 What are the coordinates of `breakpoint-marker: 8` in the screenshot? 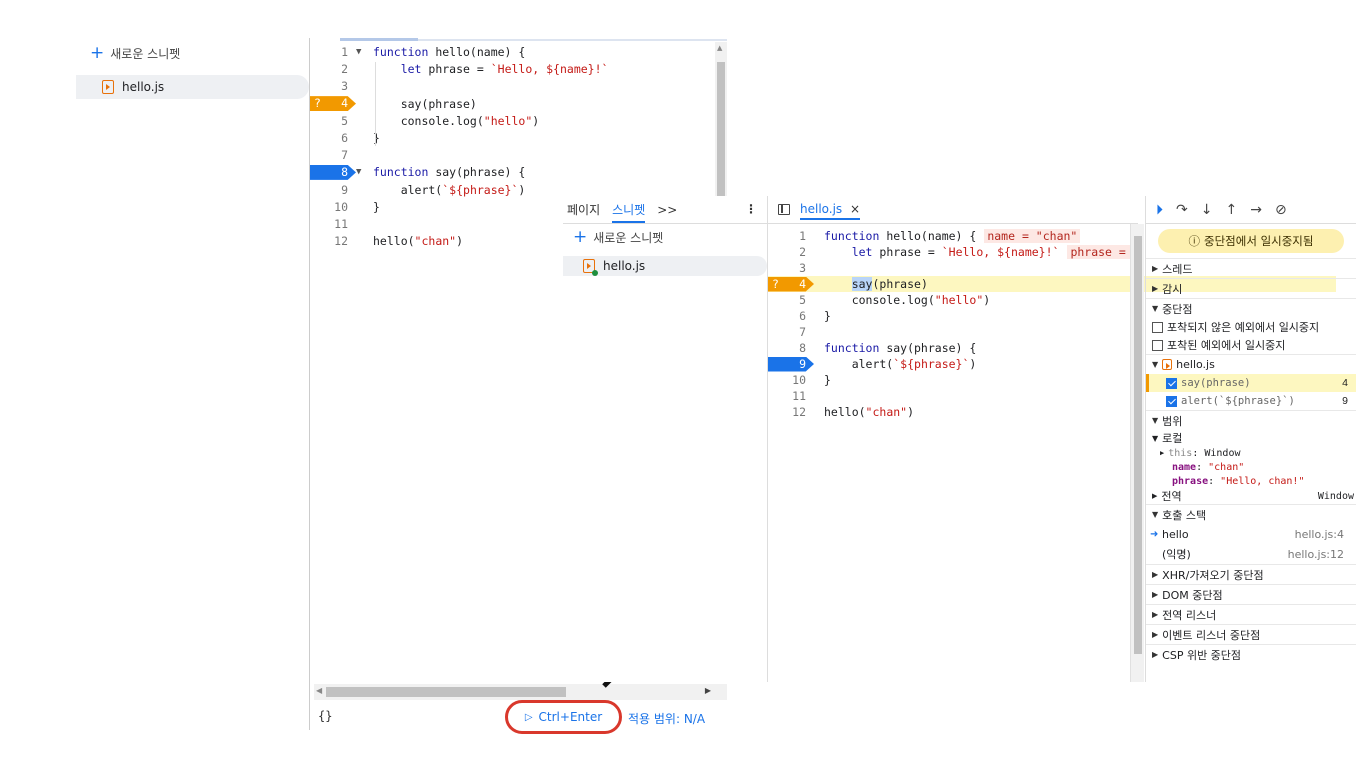 It's located at (333, 172).